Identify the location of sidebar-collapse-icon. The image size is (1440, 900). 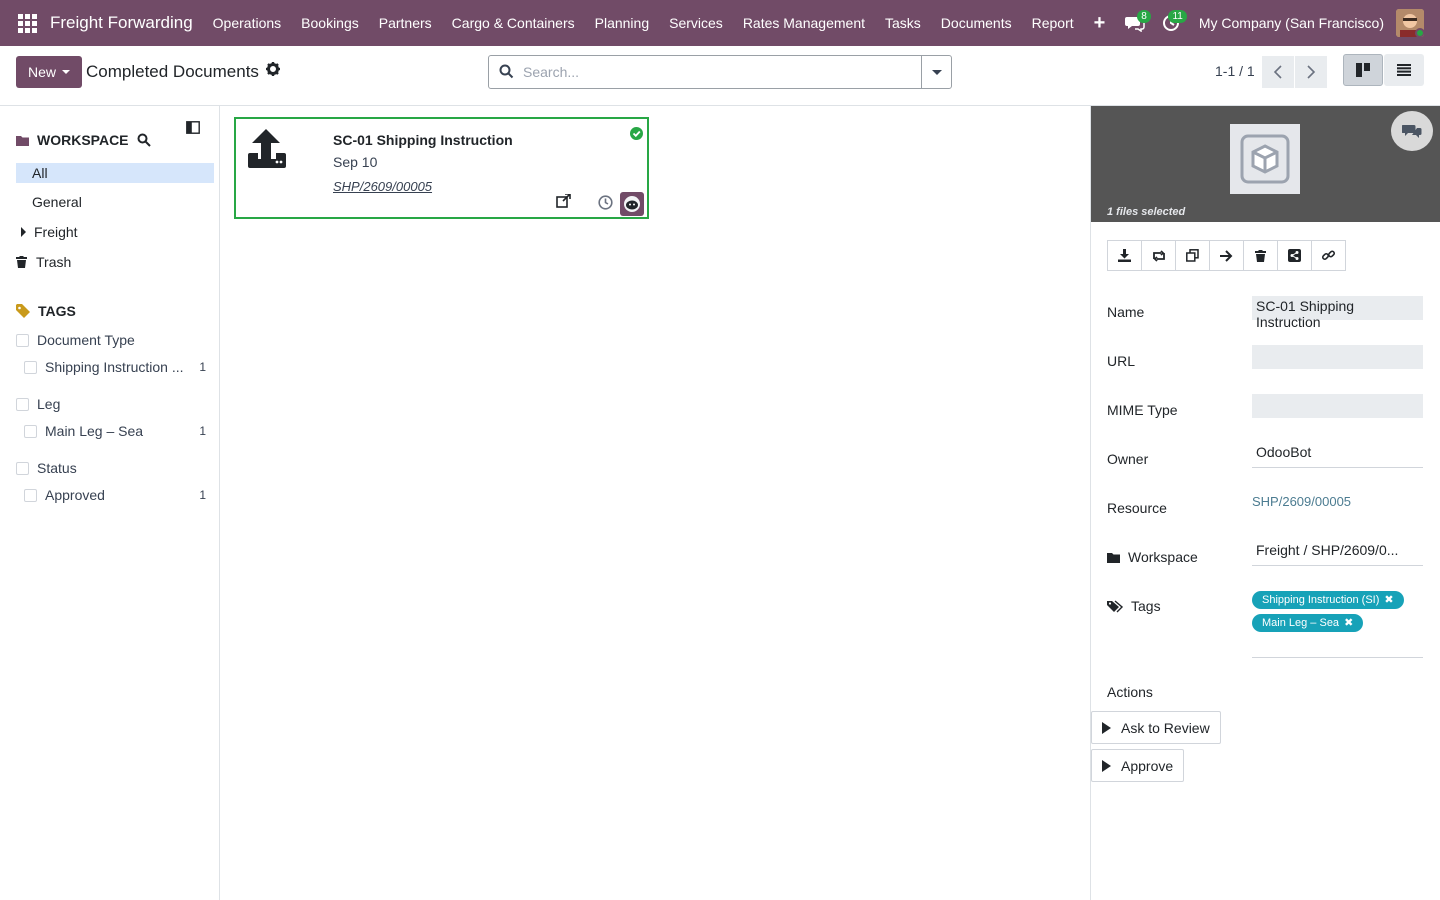
(193, 129).